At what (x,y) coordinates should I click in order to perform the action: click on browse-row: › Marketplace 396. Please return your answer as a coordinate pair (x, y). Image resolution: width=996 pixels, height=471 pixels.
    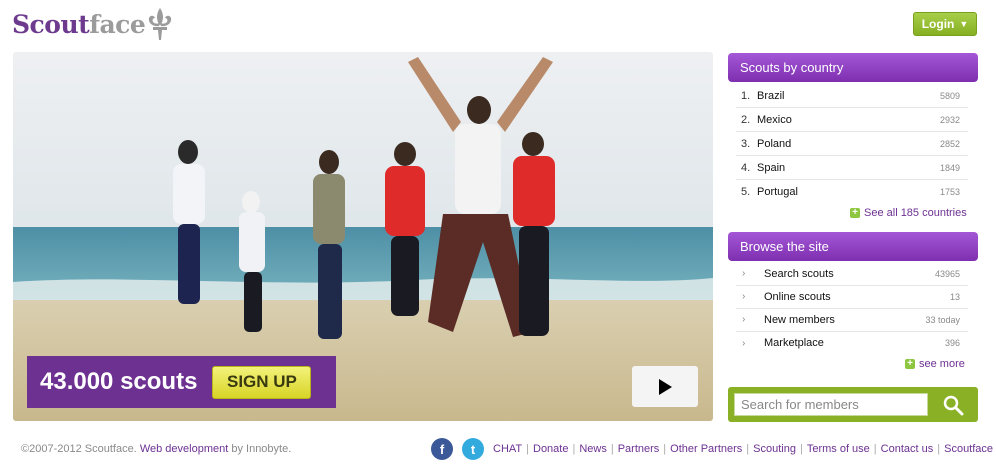
    Looking at the image, I should click on (852, 343).